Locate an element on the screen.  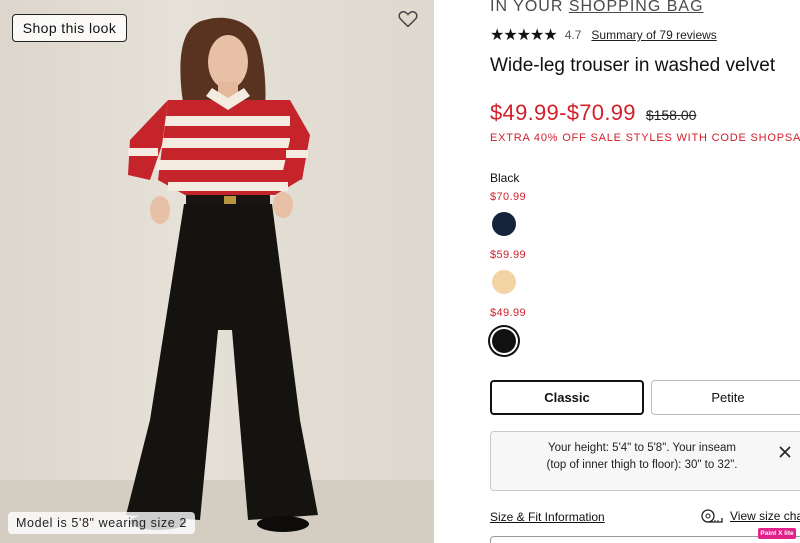
product-title: Wide-leg trouser in washed velvet is located at coordinates (633, 65).